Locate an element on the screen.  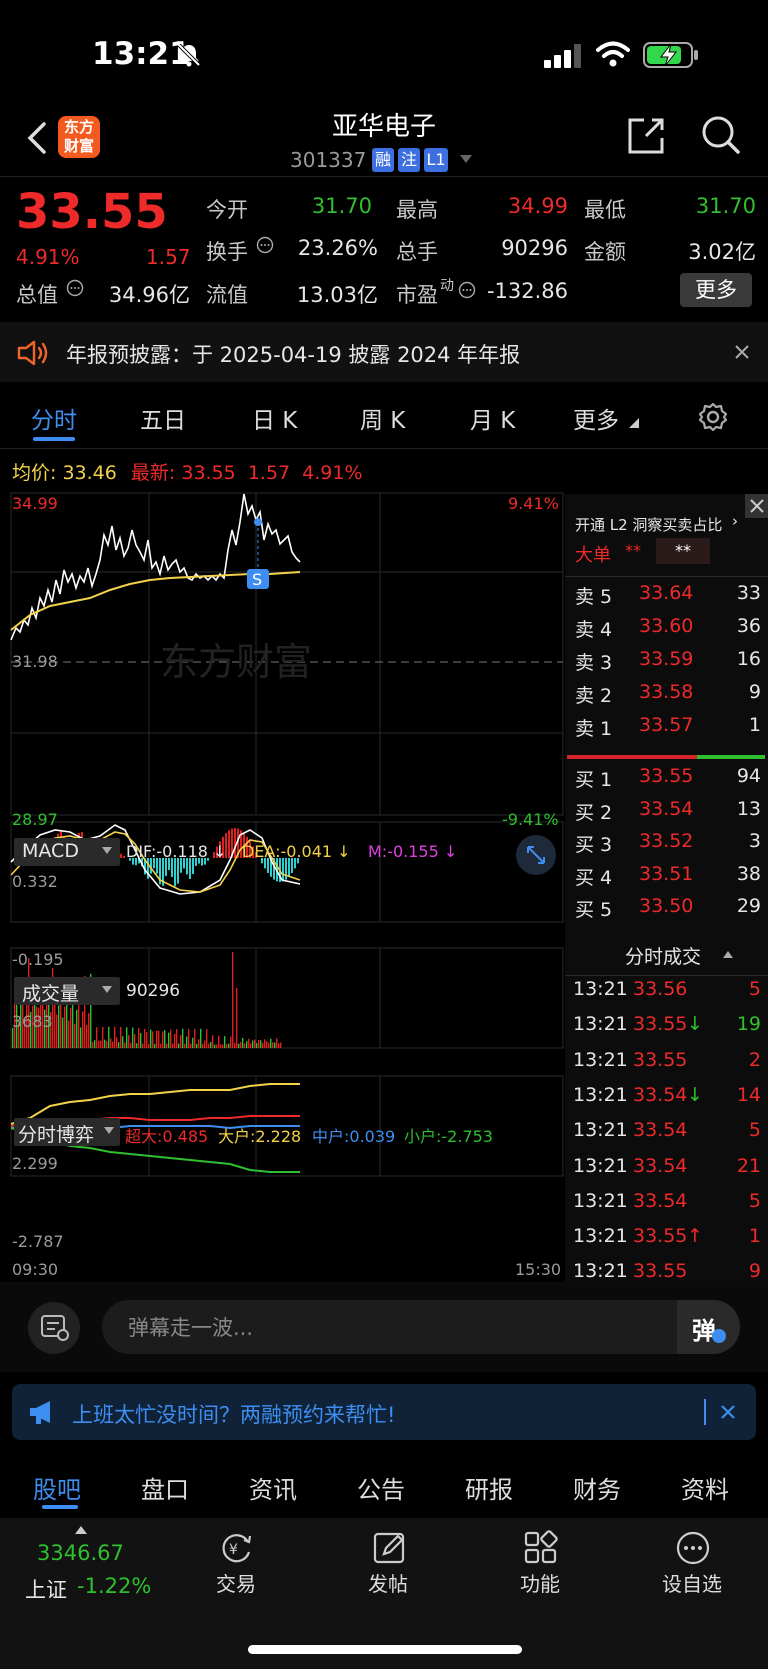
row-volume: 21 is located at coordinates (748, 1165).